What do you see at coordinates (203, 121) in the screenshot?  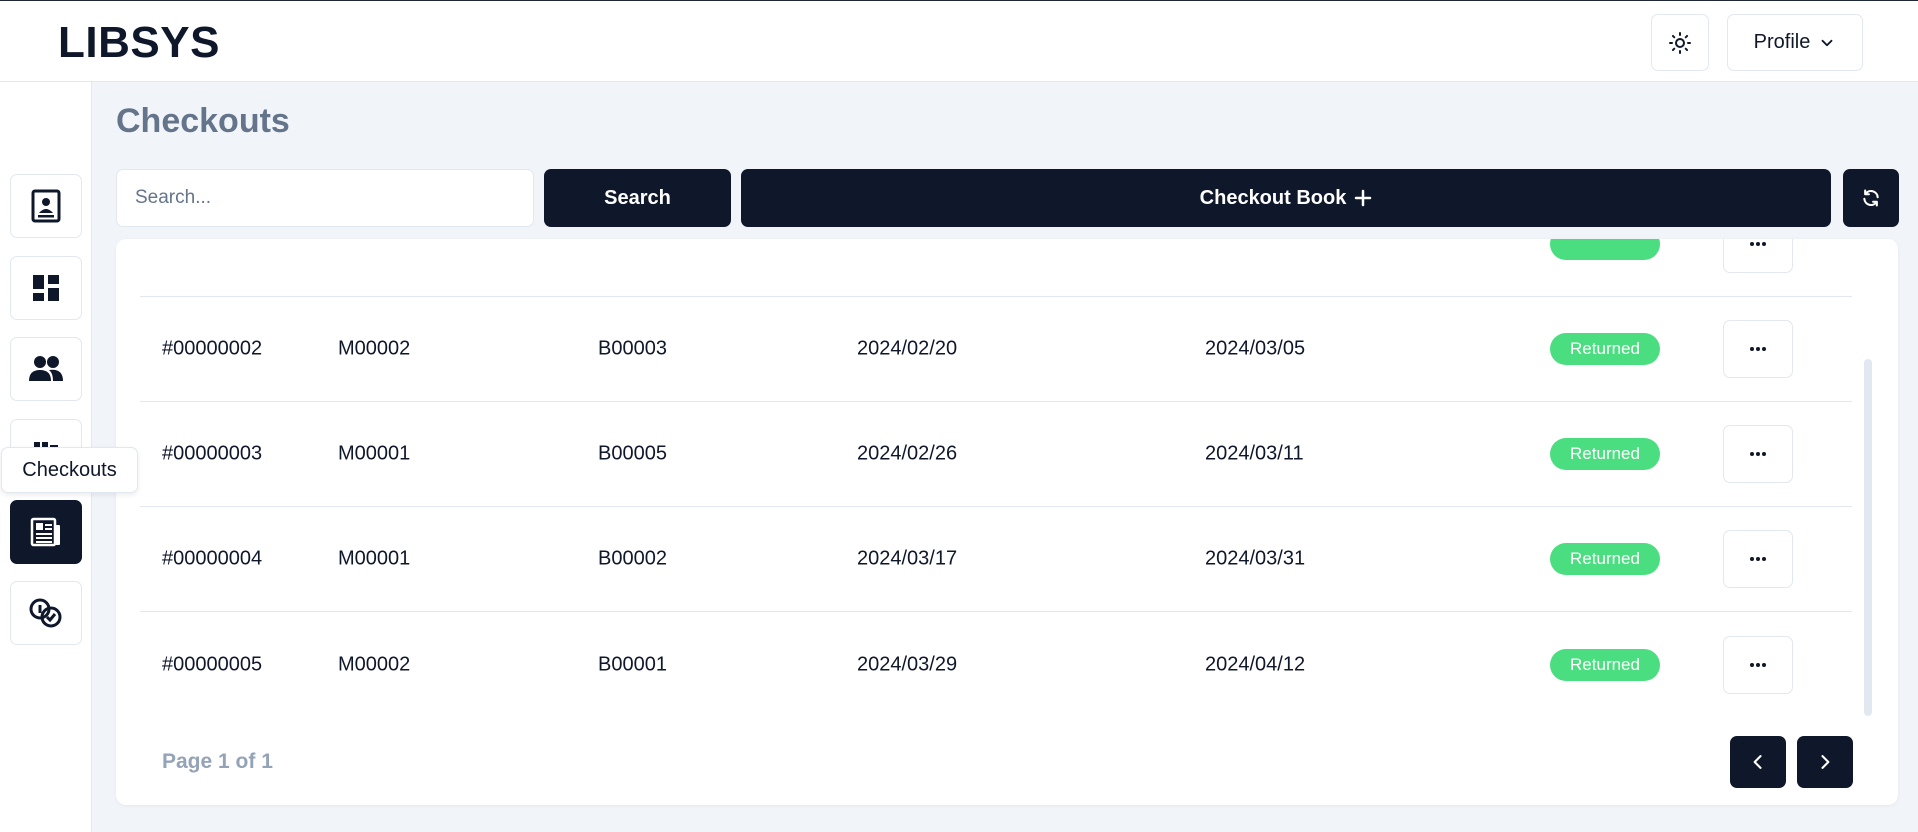 I see `page-title: Checkouts` at bounding box center [203, 121].